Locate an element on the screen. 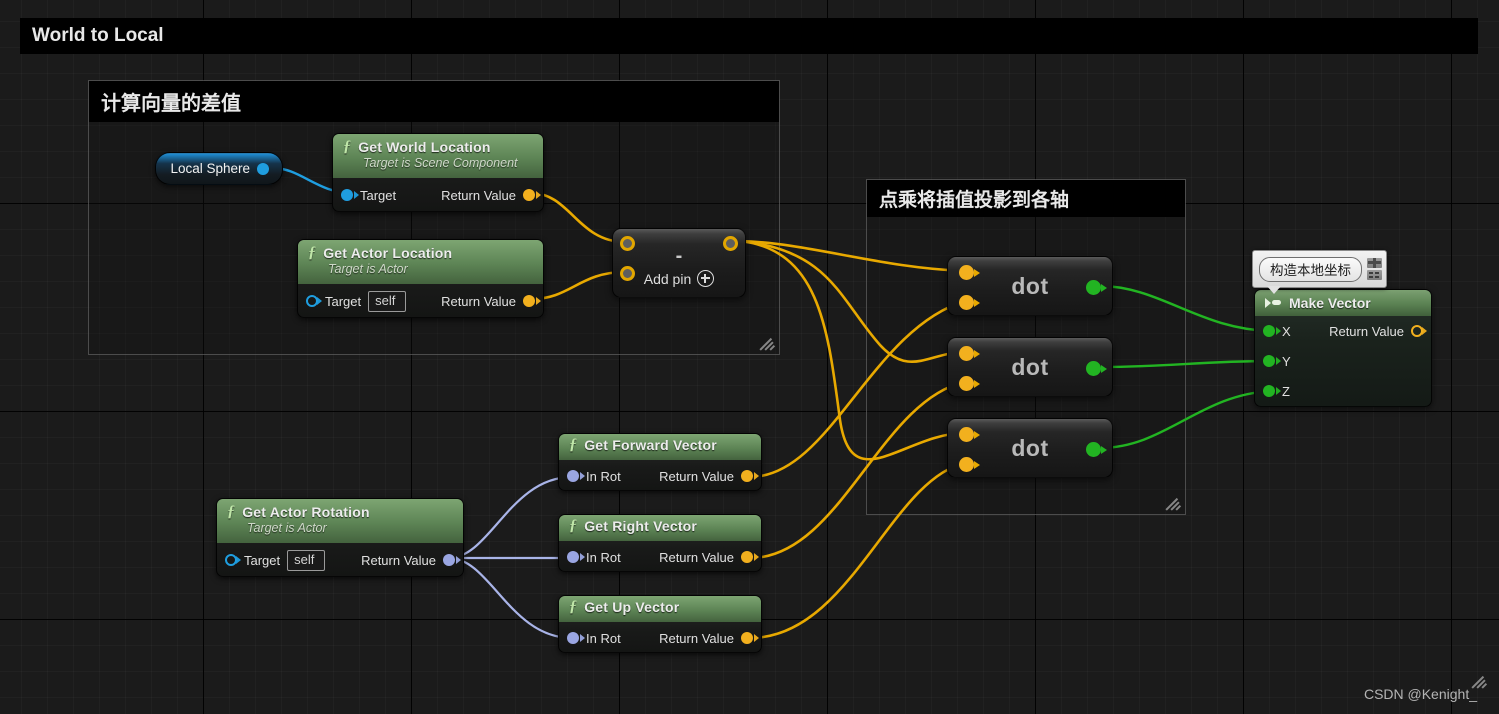 The width and height of the screenshot is (1499, 714). bubble-icon-group is located at coordinates (1374, 269).